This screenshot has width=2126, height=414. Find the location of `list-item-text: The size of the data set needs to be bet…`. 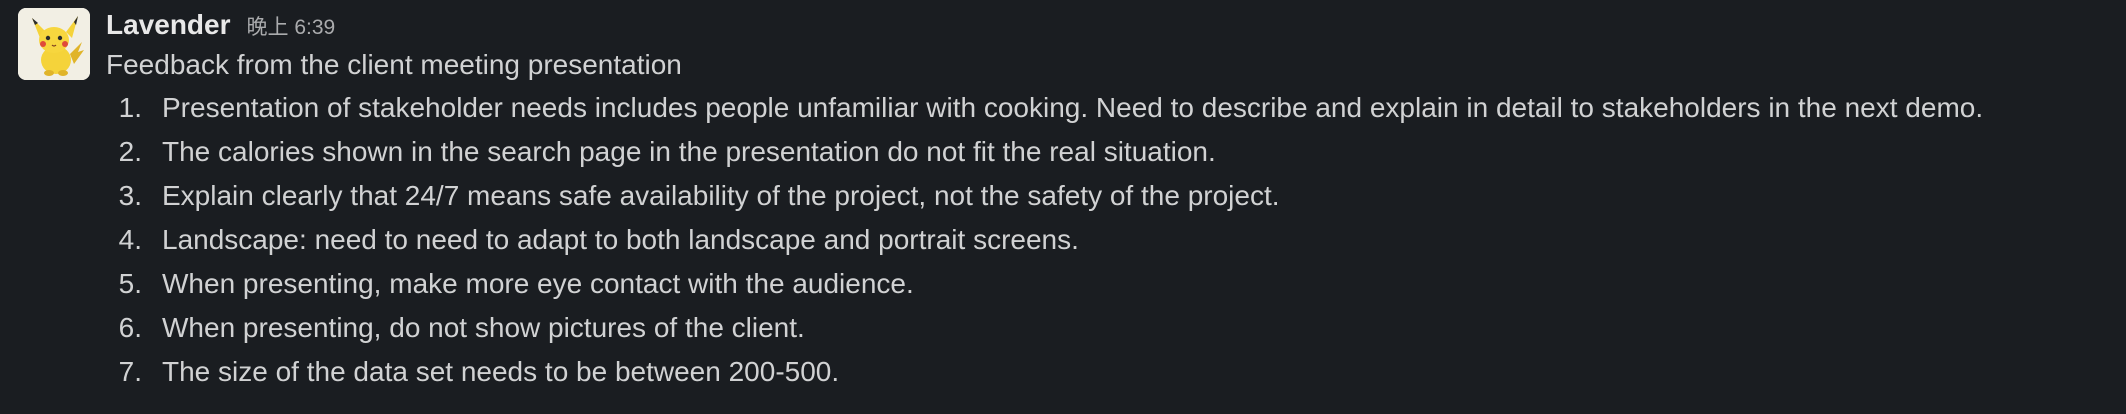

list-item-text: The size of the data set needs to be bet… is located at coordinates (501, 371).